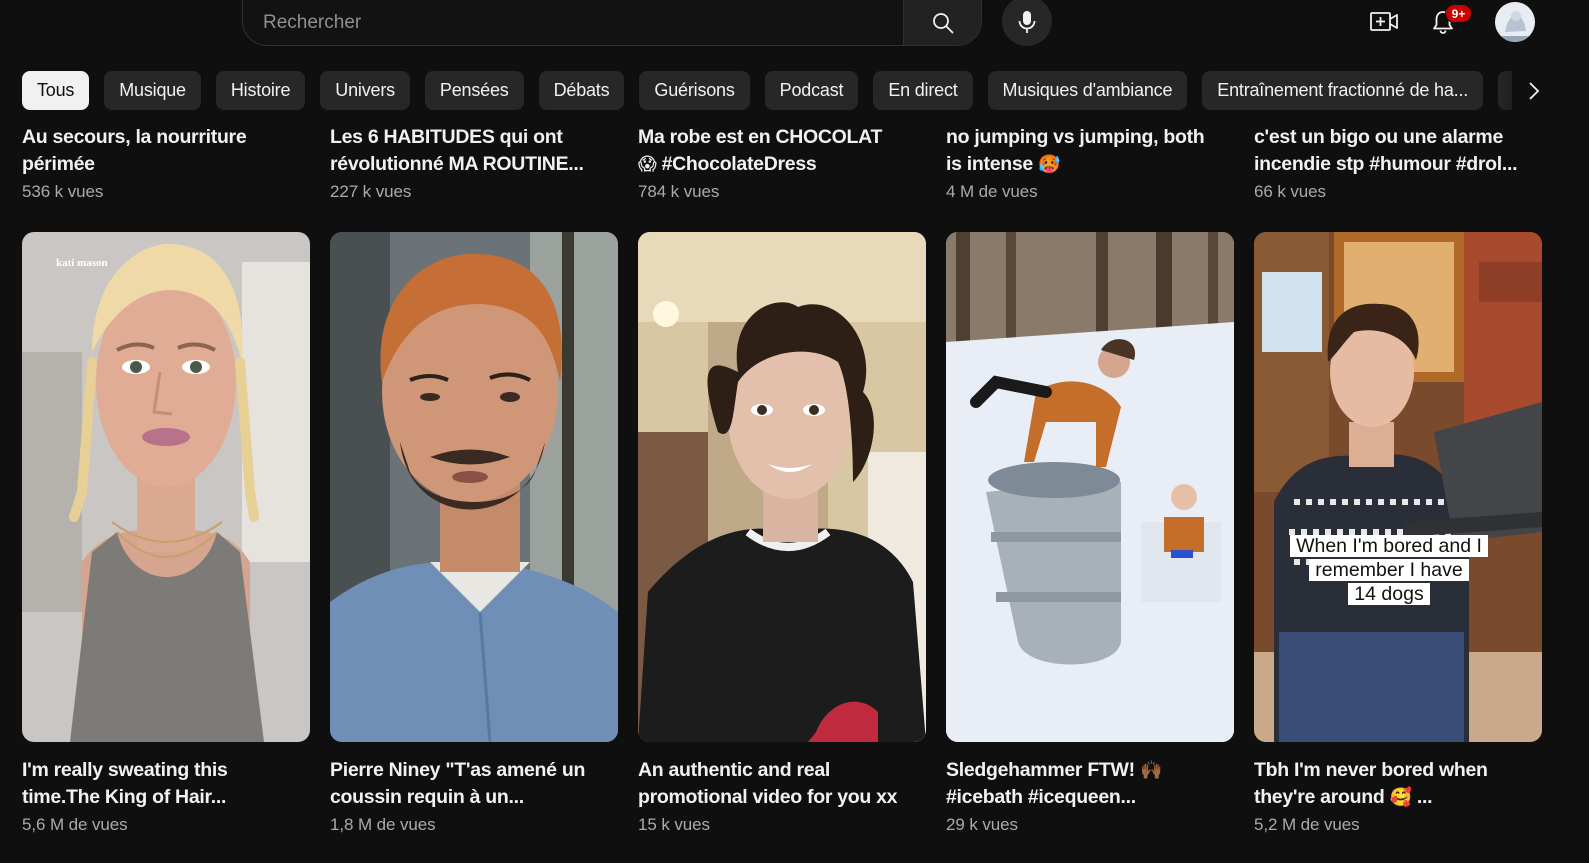 The width and height of the screenshot is (1589, 863). What do you see at coordinates (992, 191) in the screenshot?
I see `view-count: 4 M de vues` at bounding box center [992, 191].